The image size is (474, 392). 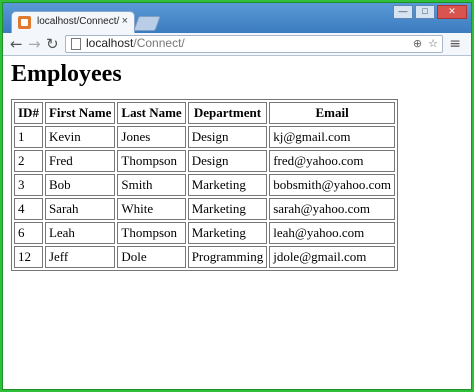 What do you see at coordinates (110, 43) in the screenshot?
I see `url-host: localhost` at bounding box center [110, 43].